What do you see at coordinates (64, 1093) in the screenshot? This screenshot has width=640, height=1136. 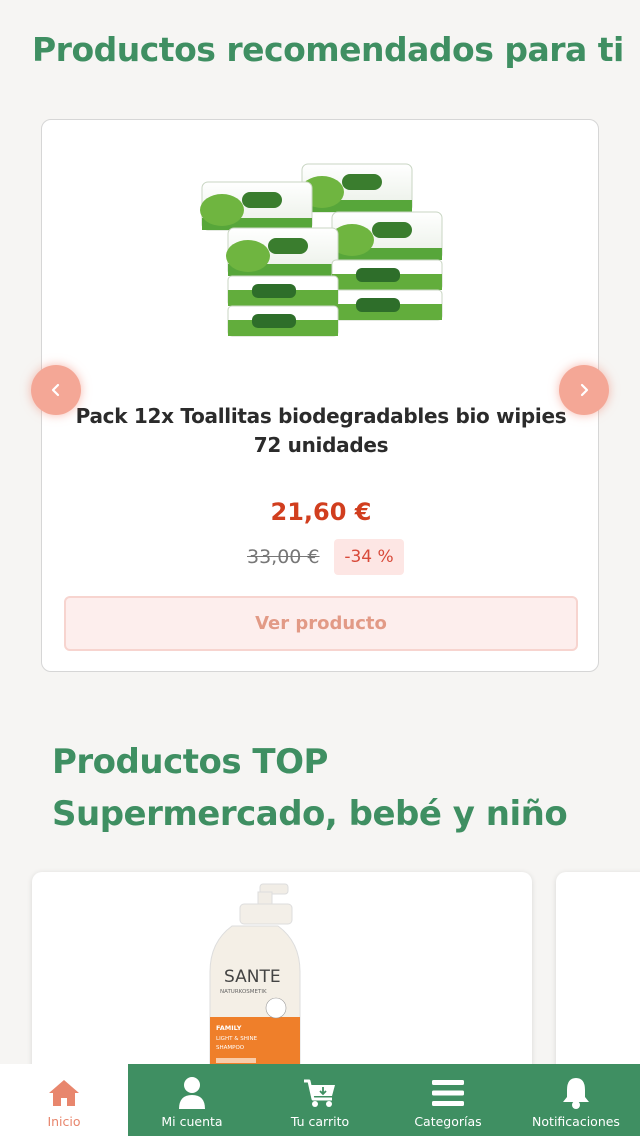 I see `home-icon` at bounding box center [64, 1093].